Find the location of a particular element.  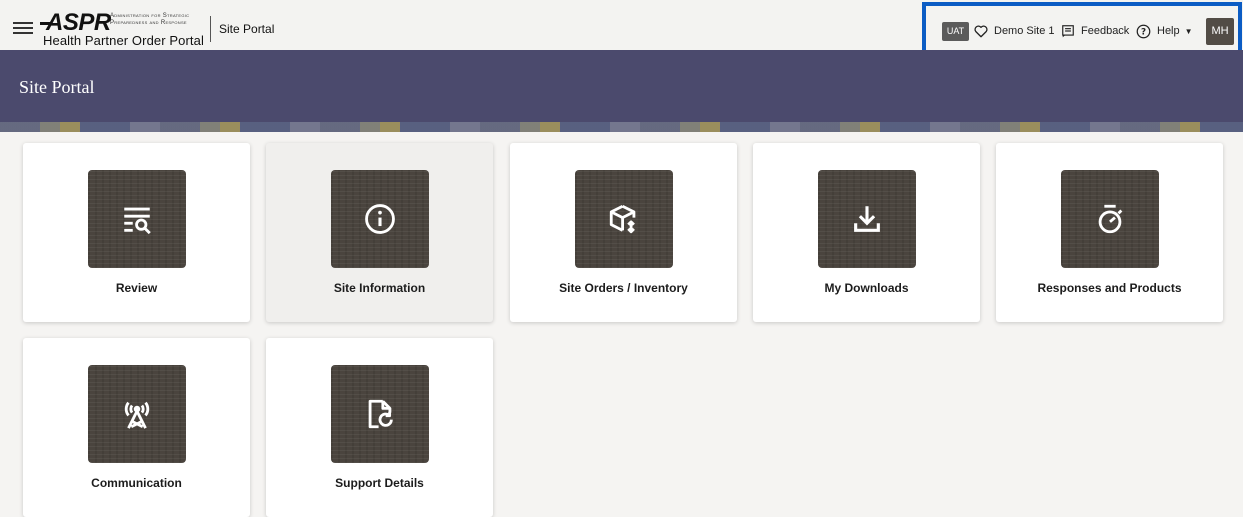

my-downloads-tile is located at coordinates (867, 219).